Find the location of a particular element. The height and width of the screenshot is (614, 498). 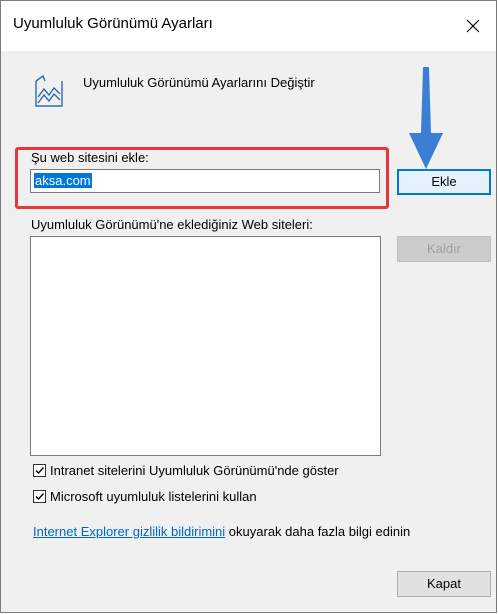

privacy-suffix: okuyarak daha fazla bilgi edinin is located at coordinates (318, 531).